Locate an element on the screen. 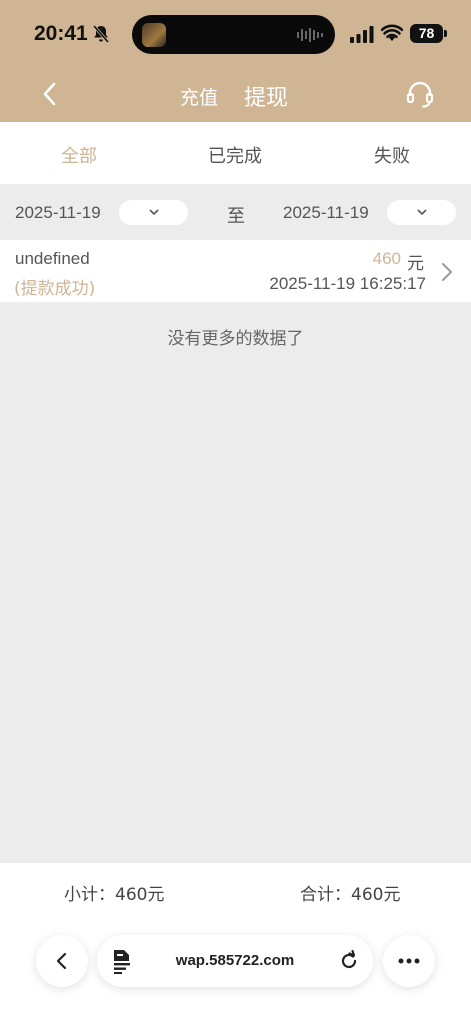 The height and width of the screenshot is (1024, 471). record-time: 2025-11-19 16:25:17 is located at coordinates (347, 283).